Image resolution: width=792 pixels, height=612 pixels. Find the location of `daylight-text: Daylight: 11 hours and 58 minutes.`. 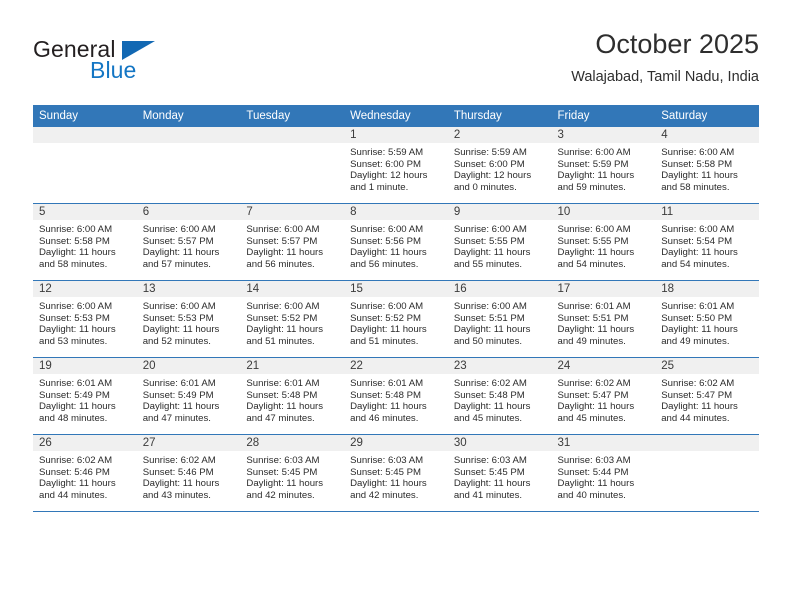

daylight-text: Daylight: 11 hours and 58 minutes. is located at coordinates (77, 259).